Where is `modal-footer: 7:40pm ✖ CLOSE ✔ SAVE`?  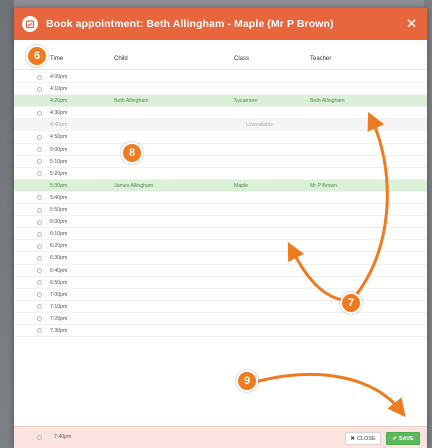 modal-footer: 7:40pm ✖ CLOSE ✔ SAVE is located at coordinates (220, 437).